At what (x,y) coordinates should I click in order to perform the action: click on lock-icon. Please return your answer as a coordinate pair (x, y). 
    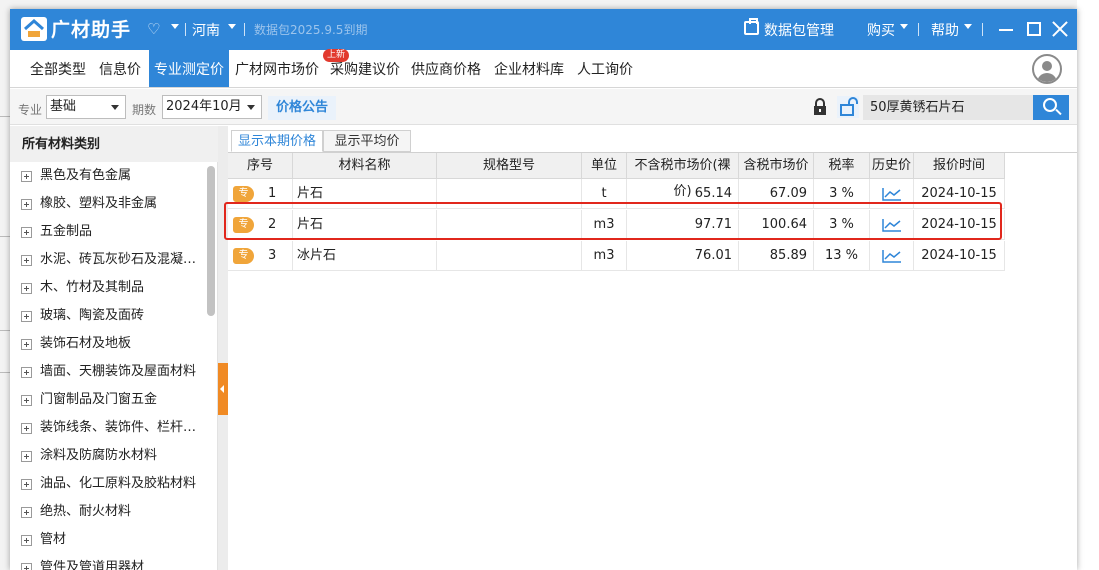
    Looking at the image, I should click on (820, 107).